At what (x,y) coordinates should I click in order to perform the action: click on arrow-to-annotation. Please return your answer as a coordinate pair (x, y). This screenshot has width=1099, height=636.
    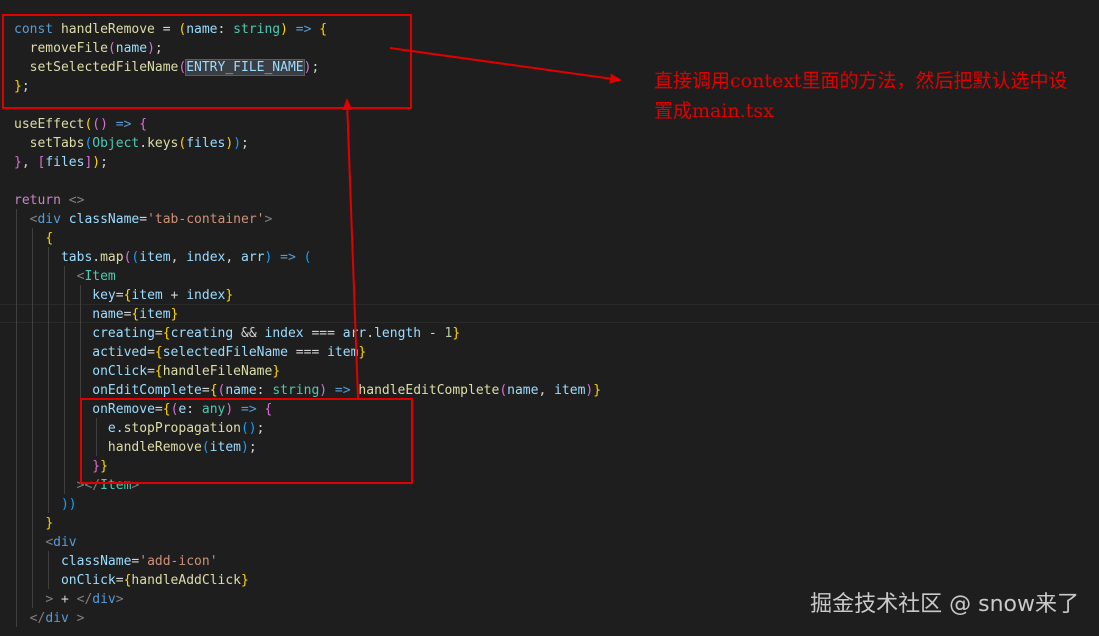
    Looking at the image, I should click on (505, 65).